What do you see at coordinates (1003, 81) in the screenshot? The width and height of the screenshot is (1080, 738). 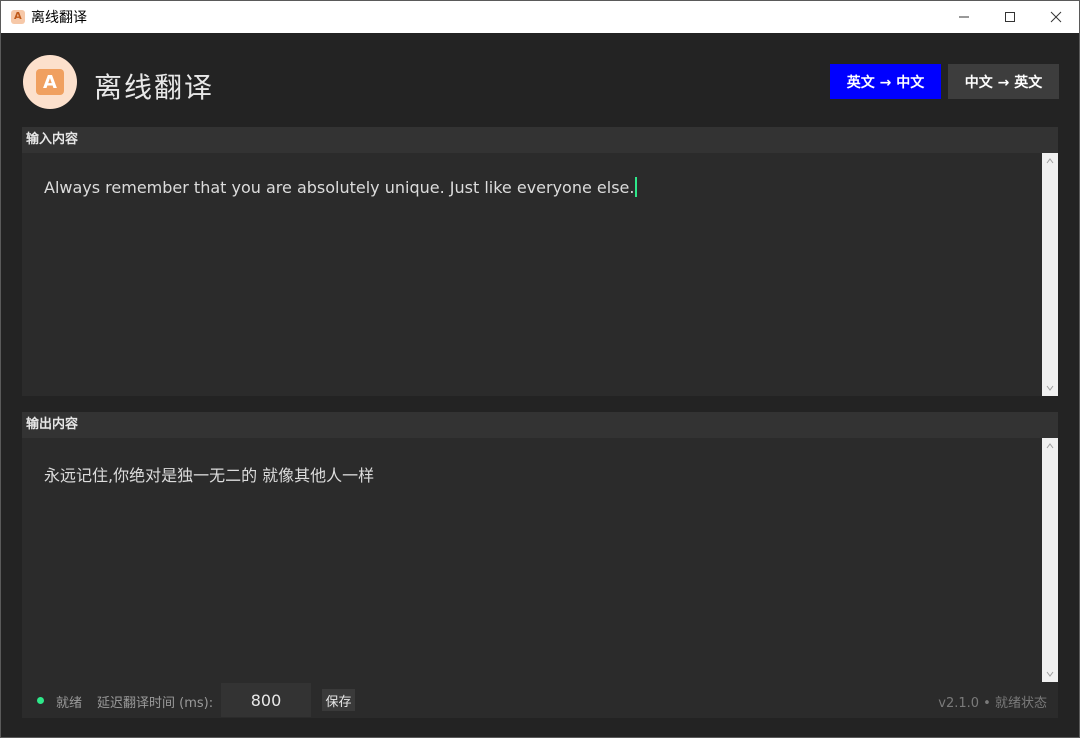 I see `mode-zh-to-en-button: 中文 → 英文` at bounding box center [1003, 81].